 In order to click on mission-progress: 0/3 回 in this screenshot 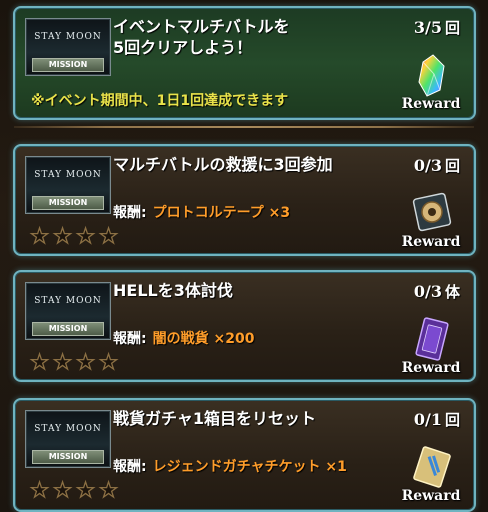, I will do `click(437, 165)`.